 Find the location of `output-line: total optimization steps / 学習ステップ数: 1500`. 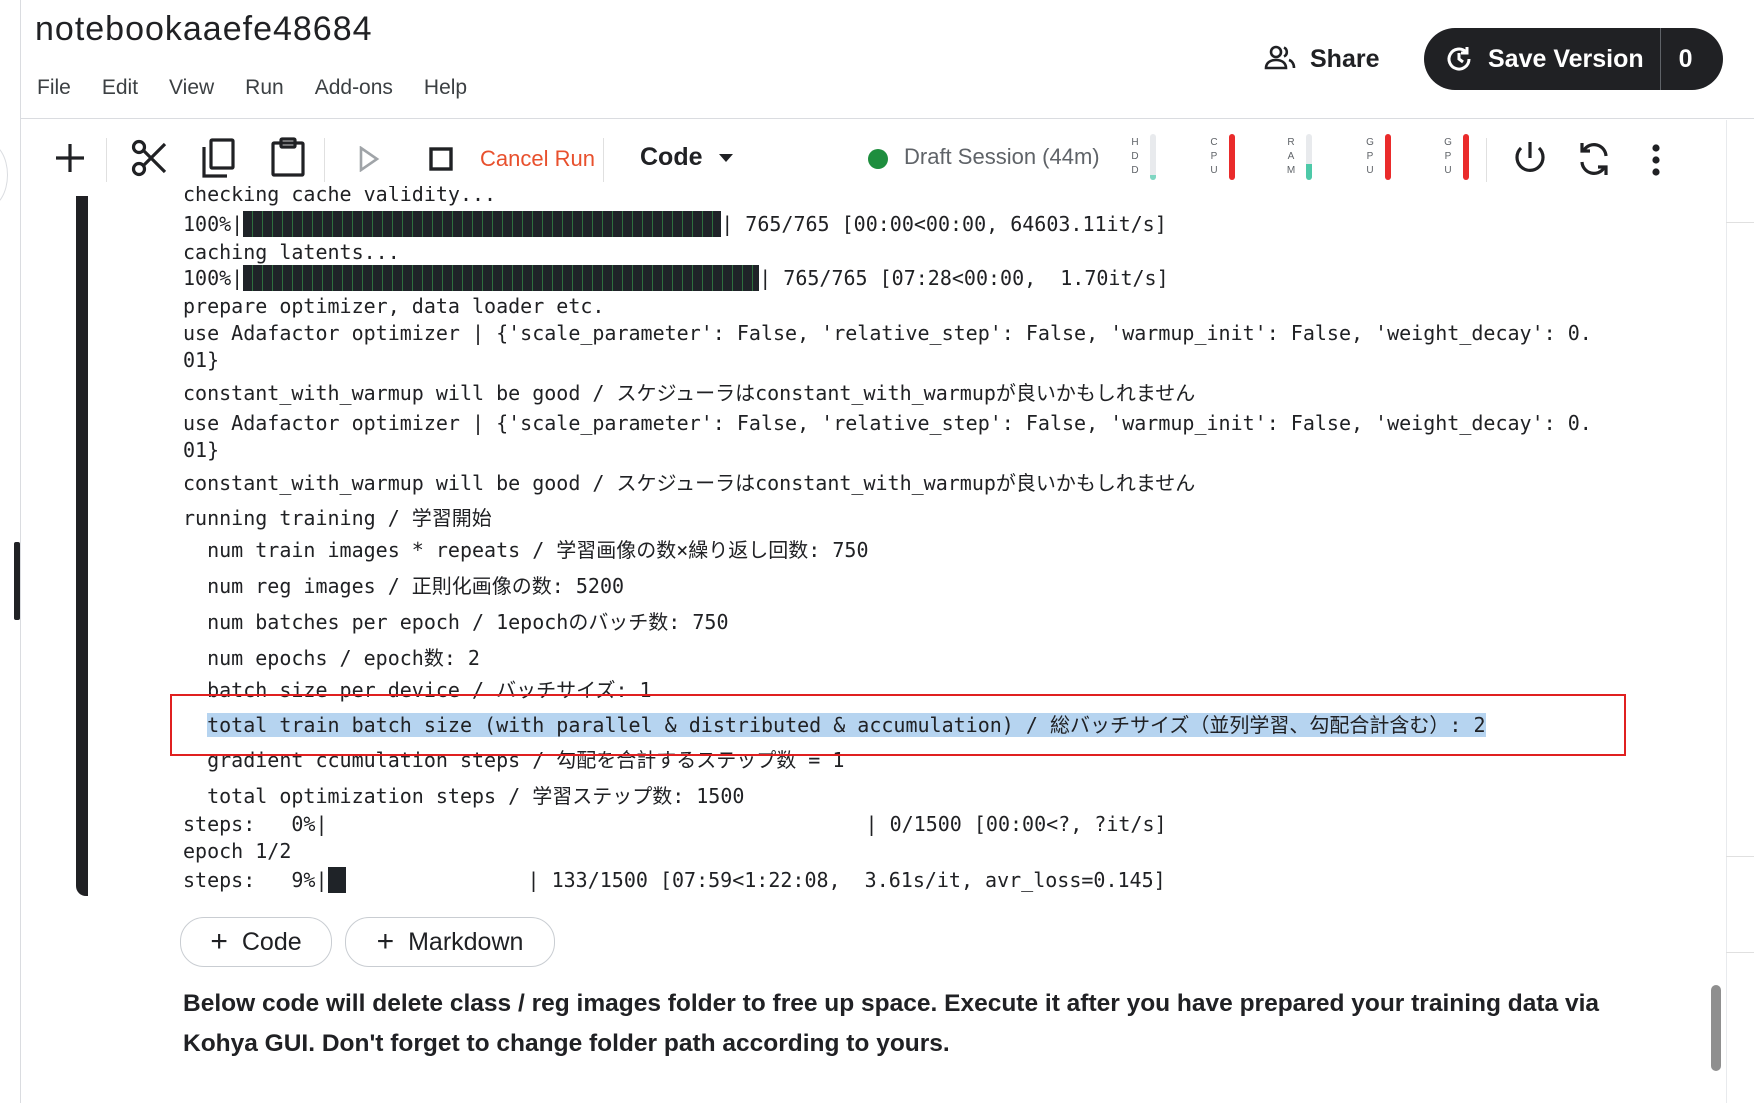

output-line: total optimization steps / 学習ステップ数: 1500 is located at coordinates (464, 796).